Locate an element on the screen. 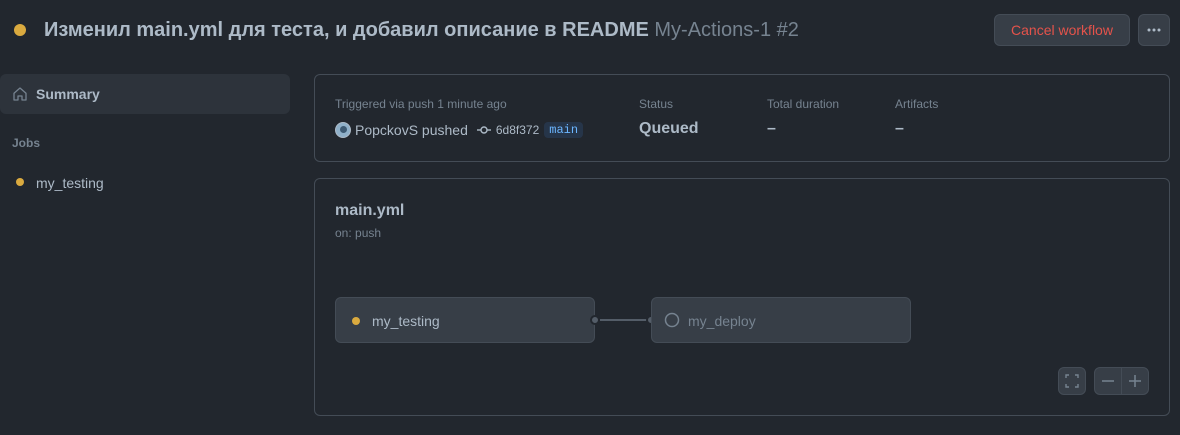 This screenshot has height=435, width=1180. status-column: Status Queued is located at coordinates (669, 117).